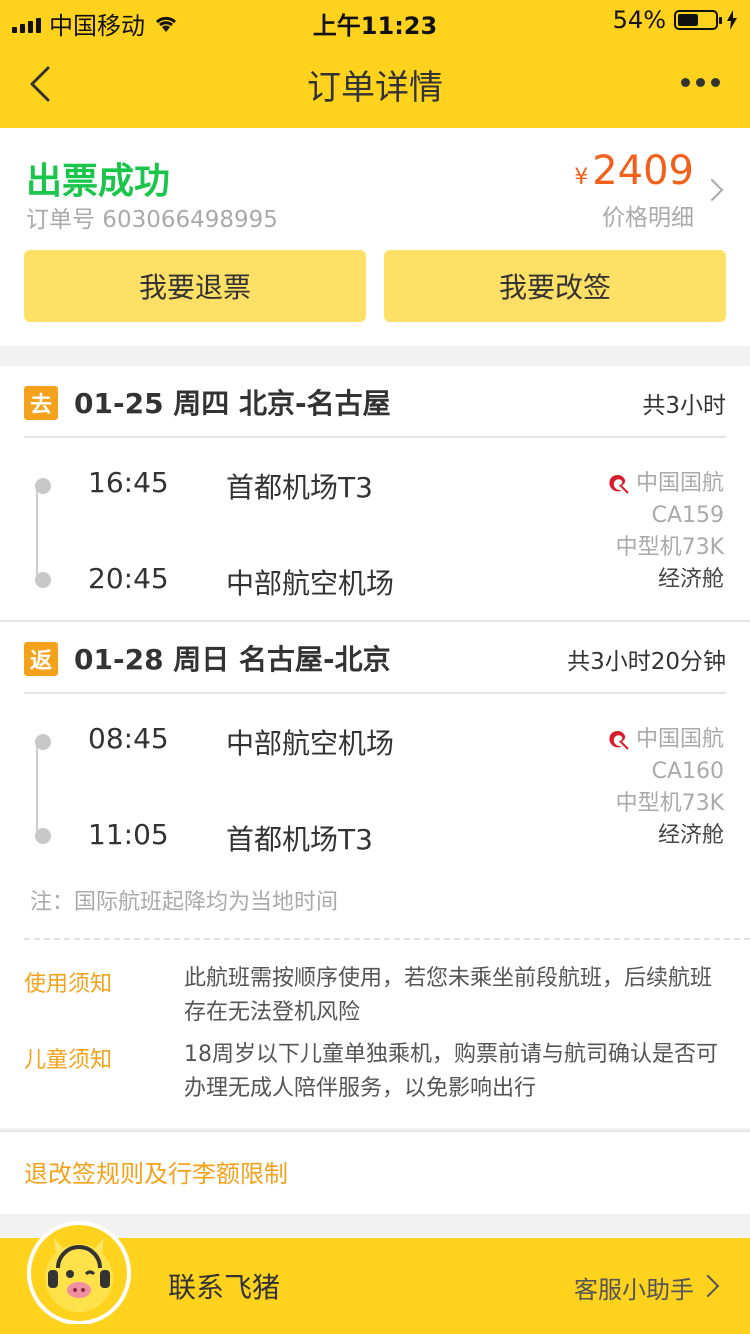  I want to click on price-total: ¥2409, so click(634, 171).